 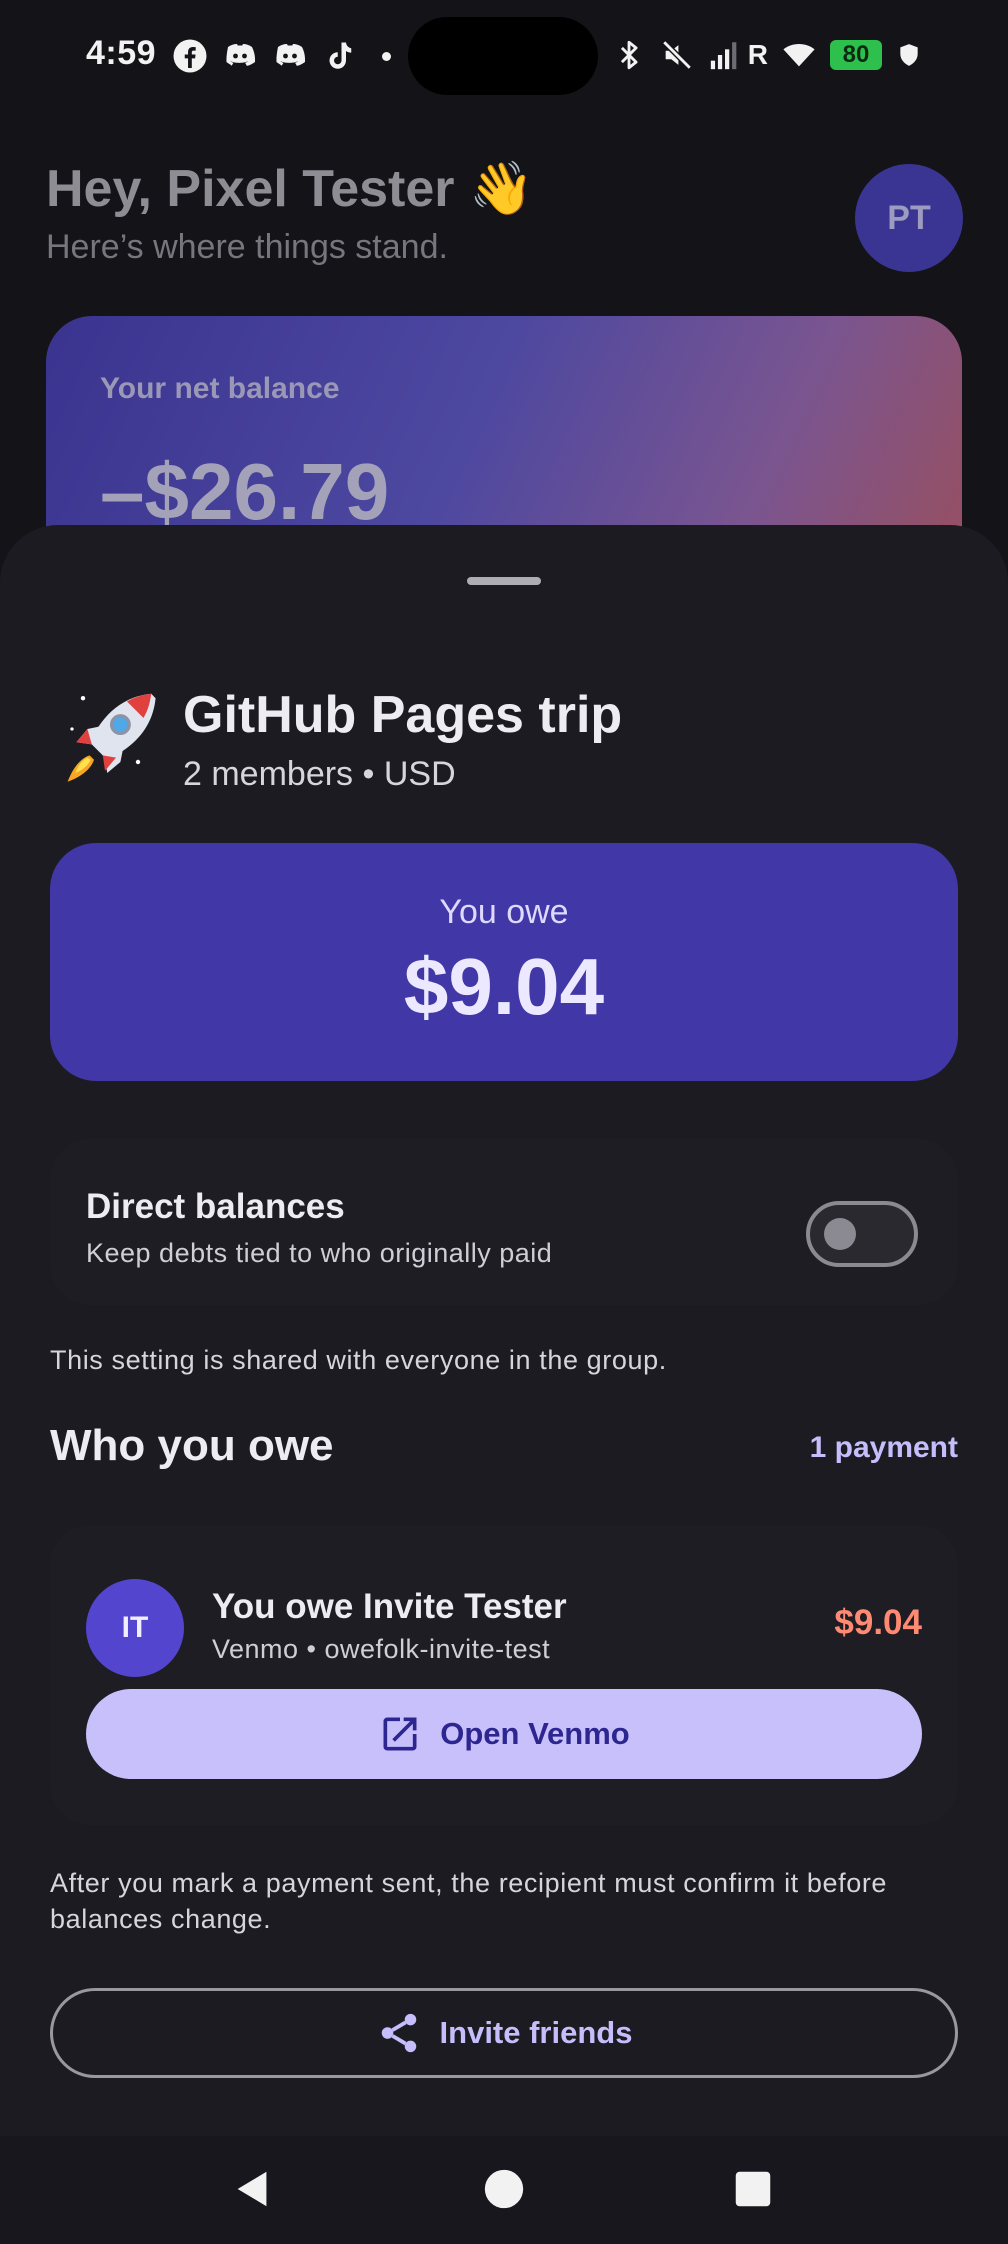 I want to click on group-title: GitHub Pages trip, so click(x=403, y=715).